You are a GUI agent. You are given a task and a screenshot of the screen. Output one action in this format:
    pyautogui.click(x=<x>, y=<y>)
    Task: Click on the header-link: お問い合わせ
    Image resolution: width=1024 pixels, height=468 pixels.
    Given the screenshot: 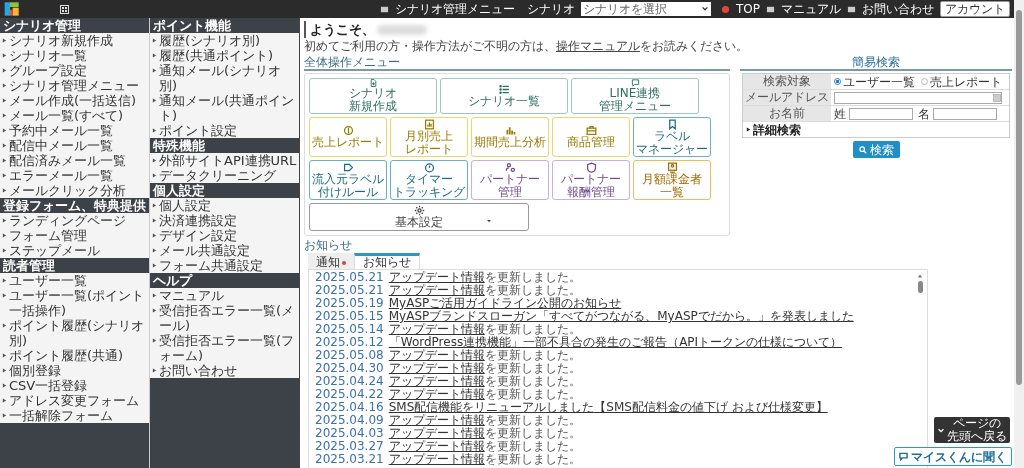 What is the action you would take?
    pyautogui.click(x=898, y=9)
    